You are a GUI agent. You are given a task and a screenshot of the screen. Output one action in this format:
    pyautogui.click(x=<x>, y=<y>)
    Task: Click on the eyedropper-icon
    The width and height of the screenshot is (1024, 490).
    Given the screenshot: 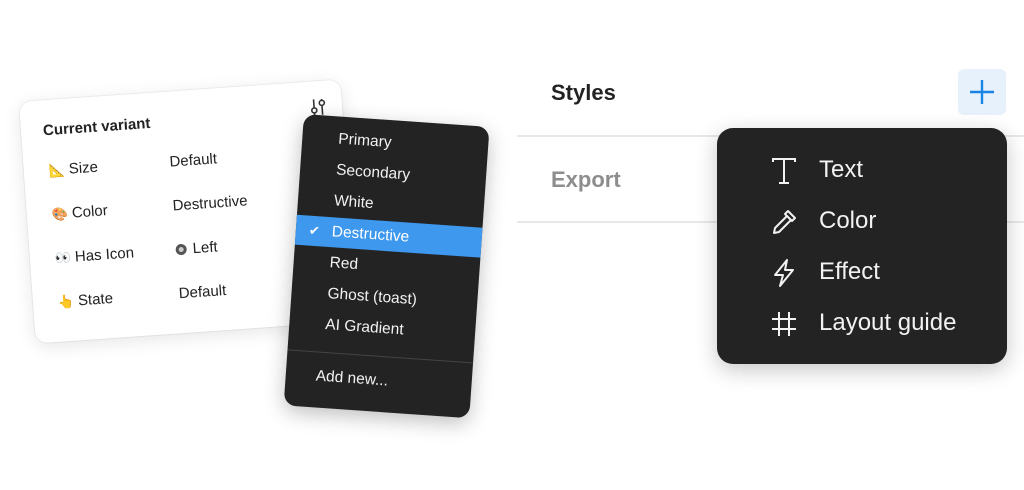 What is the action you would take?
    pyautogui.click(x=784, y=222)
    